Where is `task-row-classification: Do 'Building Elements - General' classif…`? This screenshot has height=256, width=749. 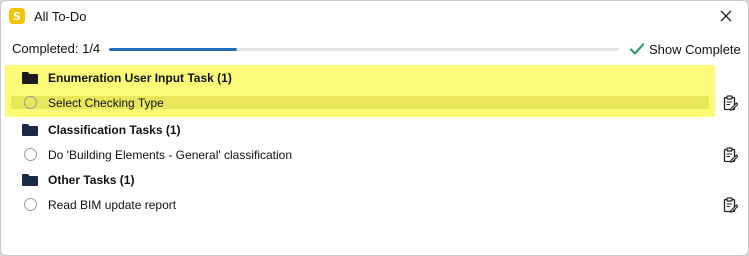 task-row-classification: Do 'Building Elements - General' classif… is located at coordinates (371, 154).